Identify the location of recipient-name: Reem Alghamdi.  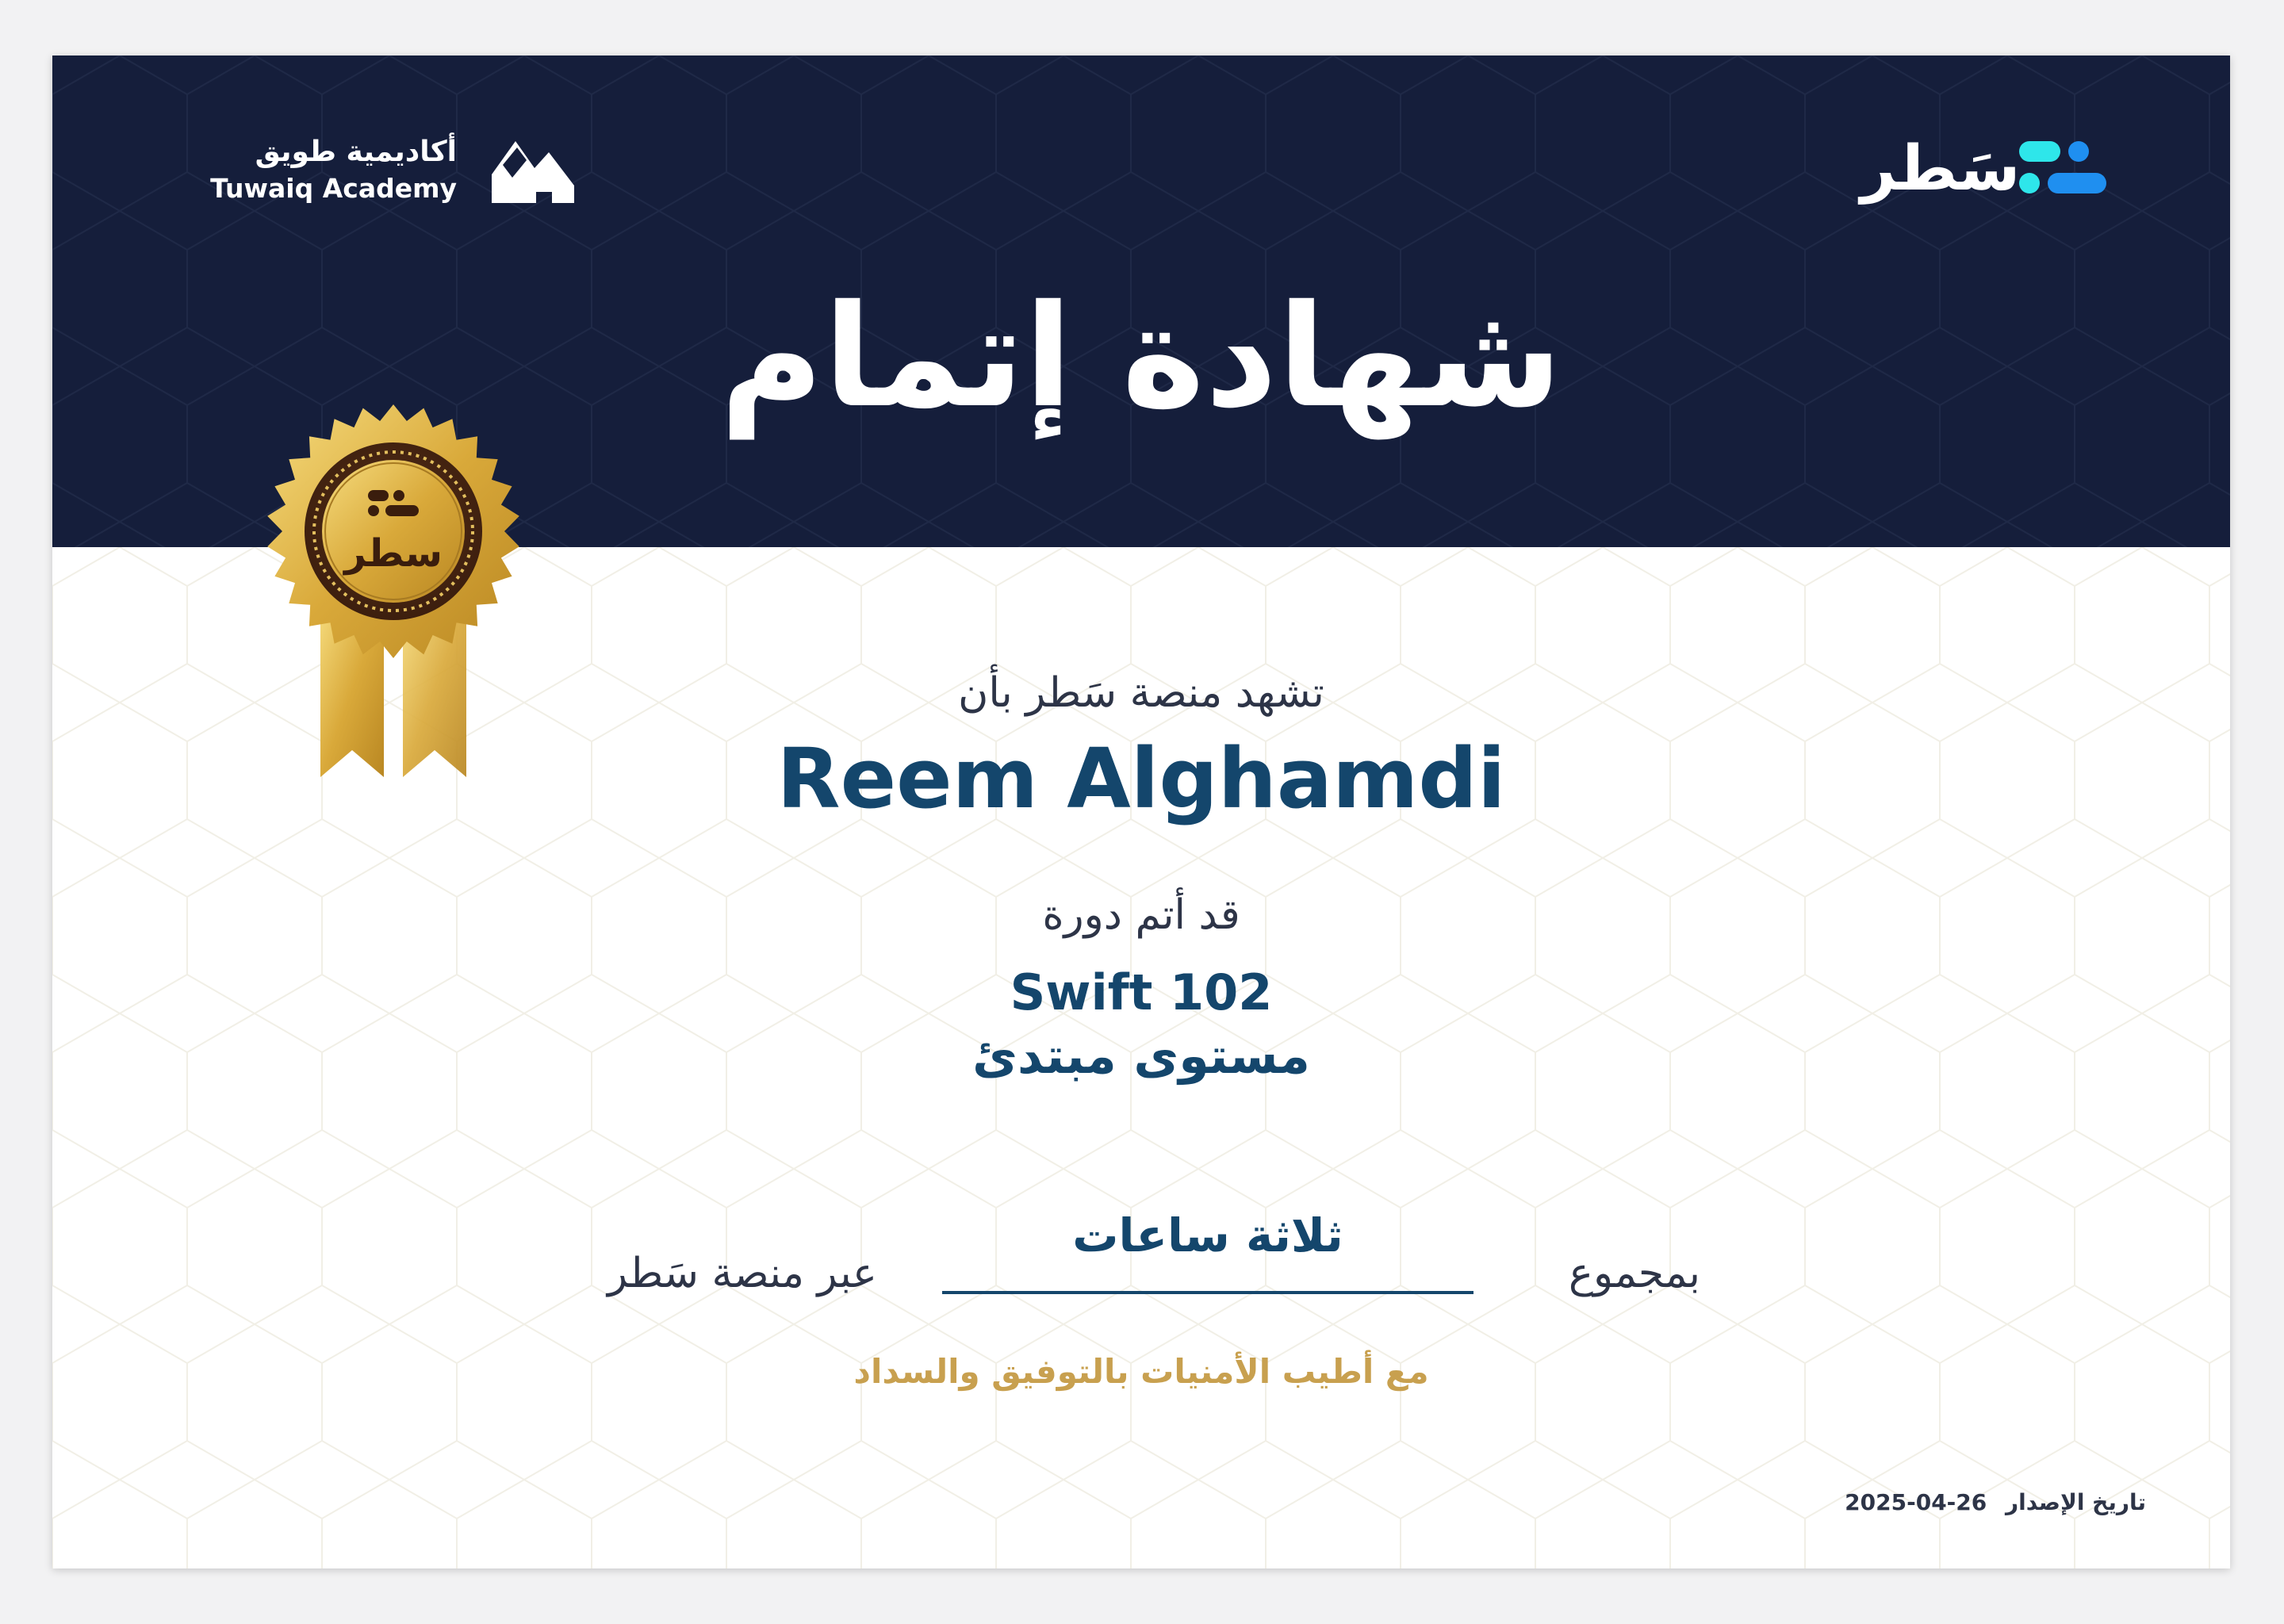
(1141, 778).